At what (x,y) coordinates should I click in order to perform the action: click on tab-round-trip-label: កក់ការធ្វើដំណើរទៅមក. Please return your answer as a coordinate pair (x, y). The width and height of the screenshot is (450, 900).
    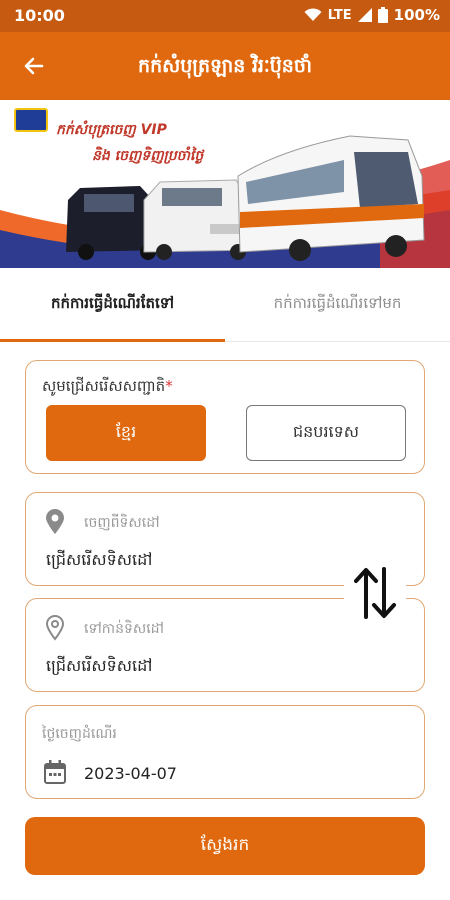
    Looking at the image, I should click on (337, 303).